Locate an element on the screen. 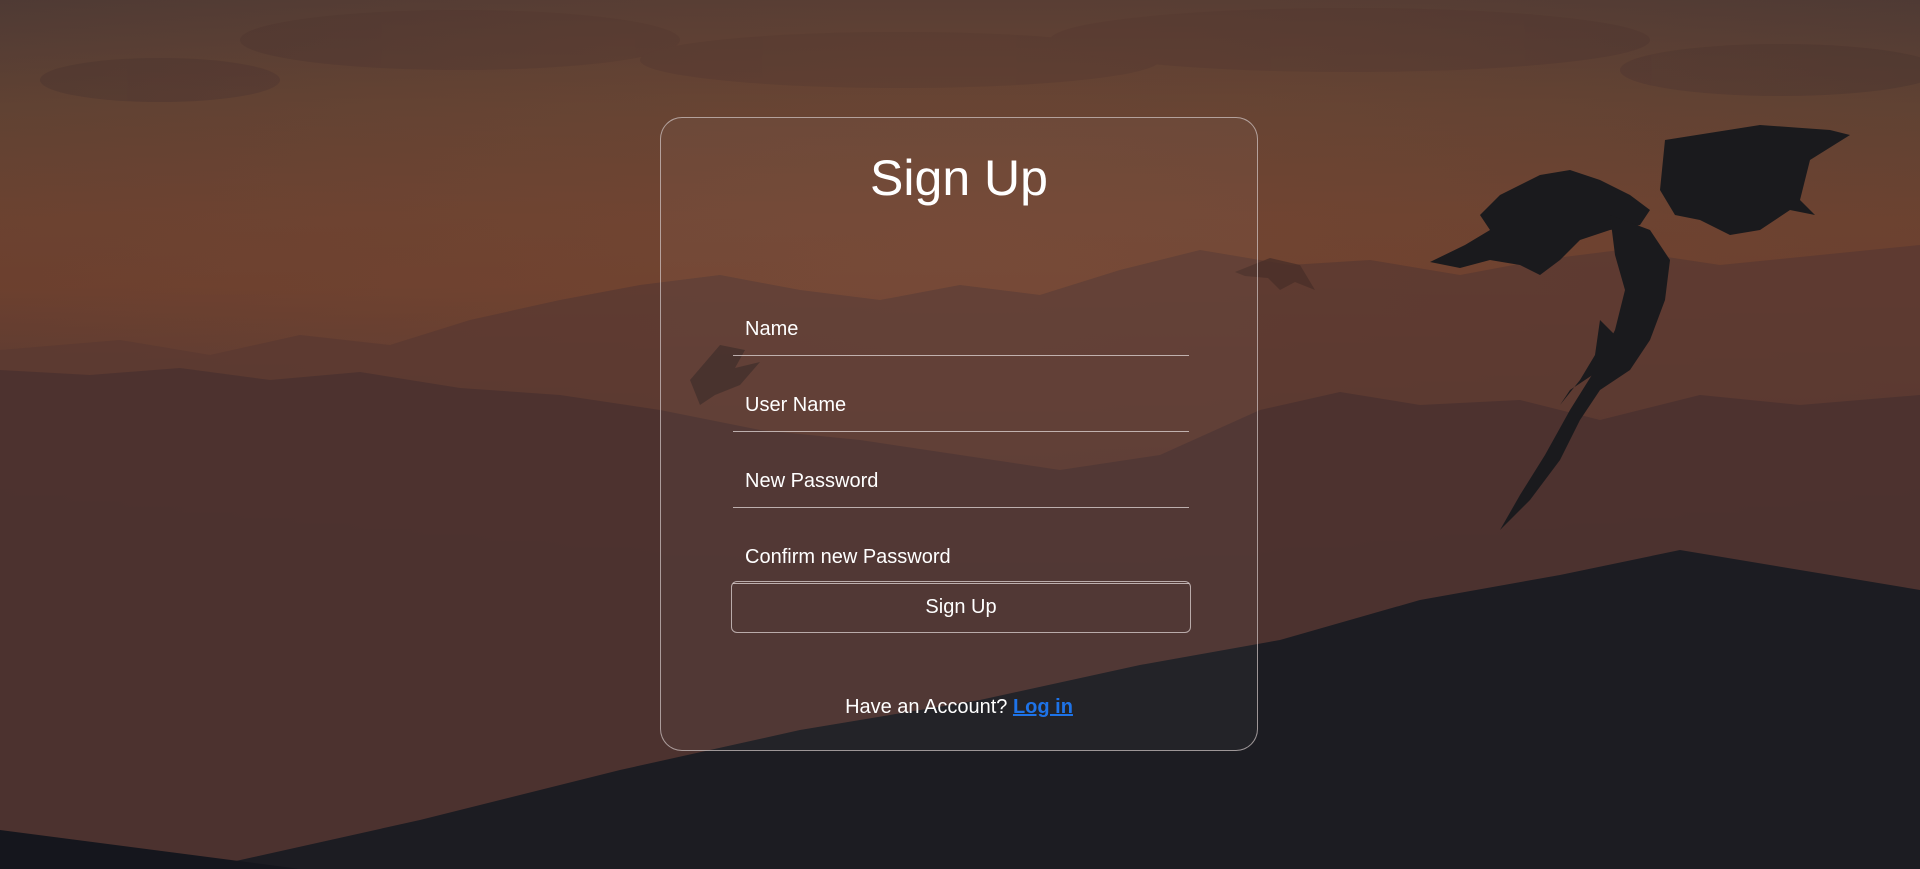 The height and width of the screenshot is (869, 1920). login-prompt: Have an Account? Log in is located at coordinates (959, 707).